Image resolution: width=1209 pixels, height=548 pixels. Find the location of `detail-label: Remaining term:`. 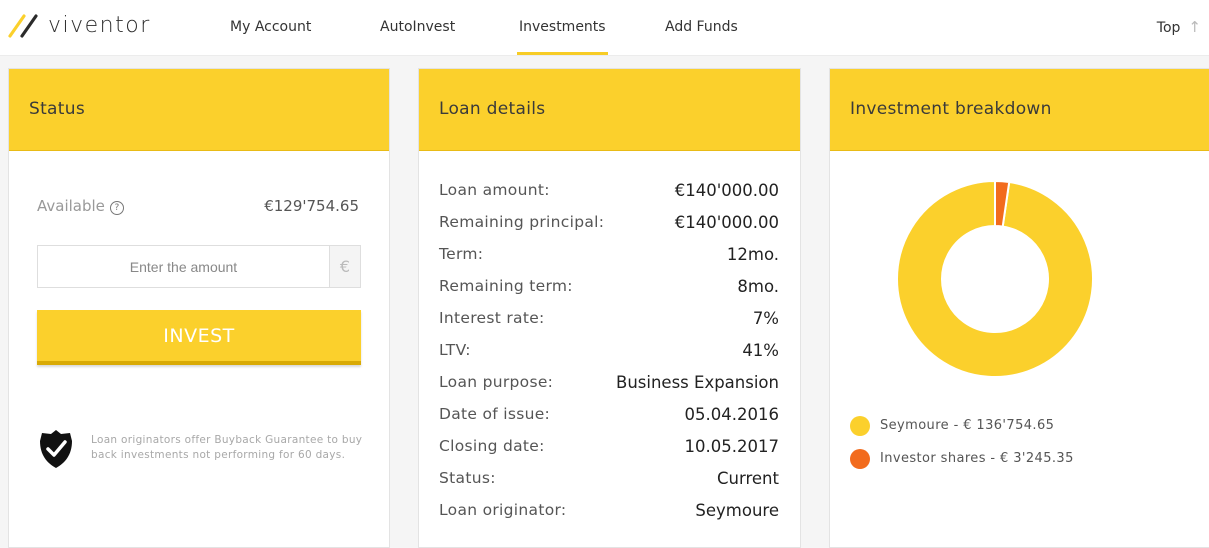

detail-label: Remaining term: is located at coordinates (506, 286).